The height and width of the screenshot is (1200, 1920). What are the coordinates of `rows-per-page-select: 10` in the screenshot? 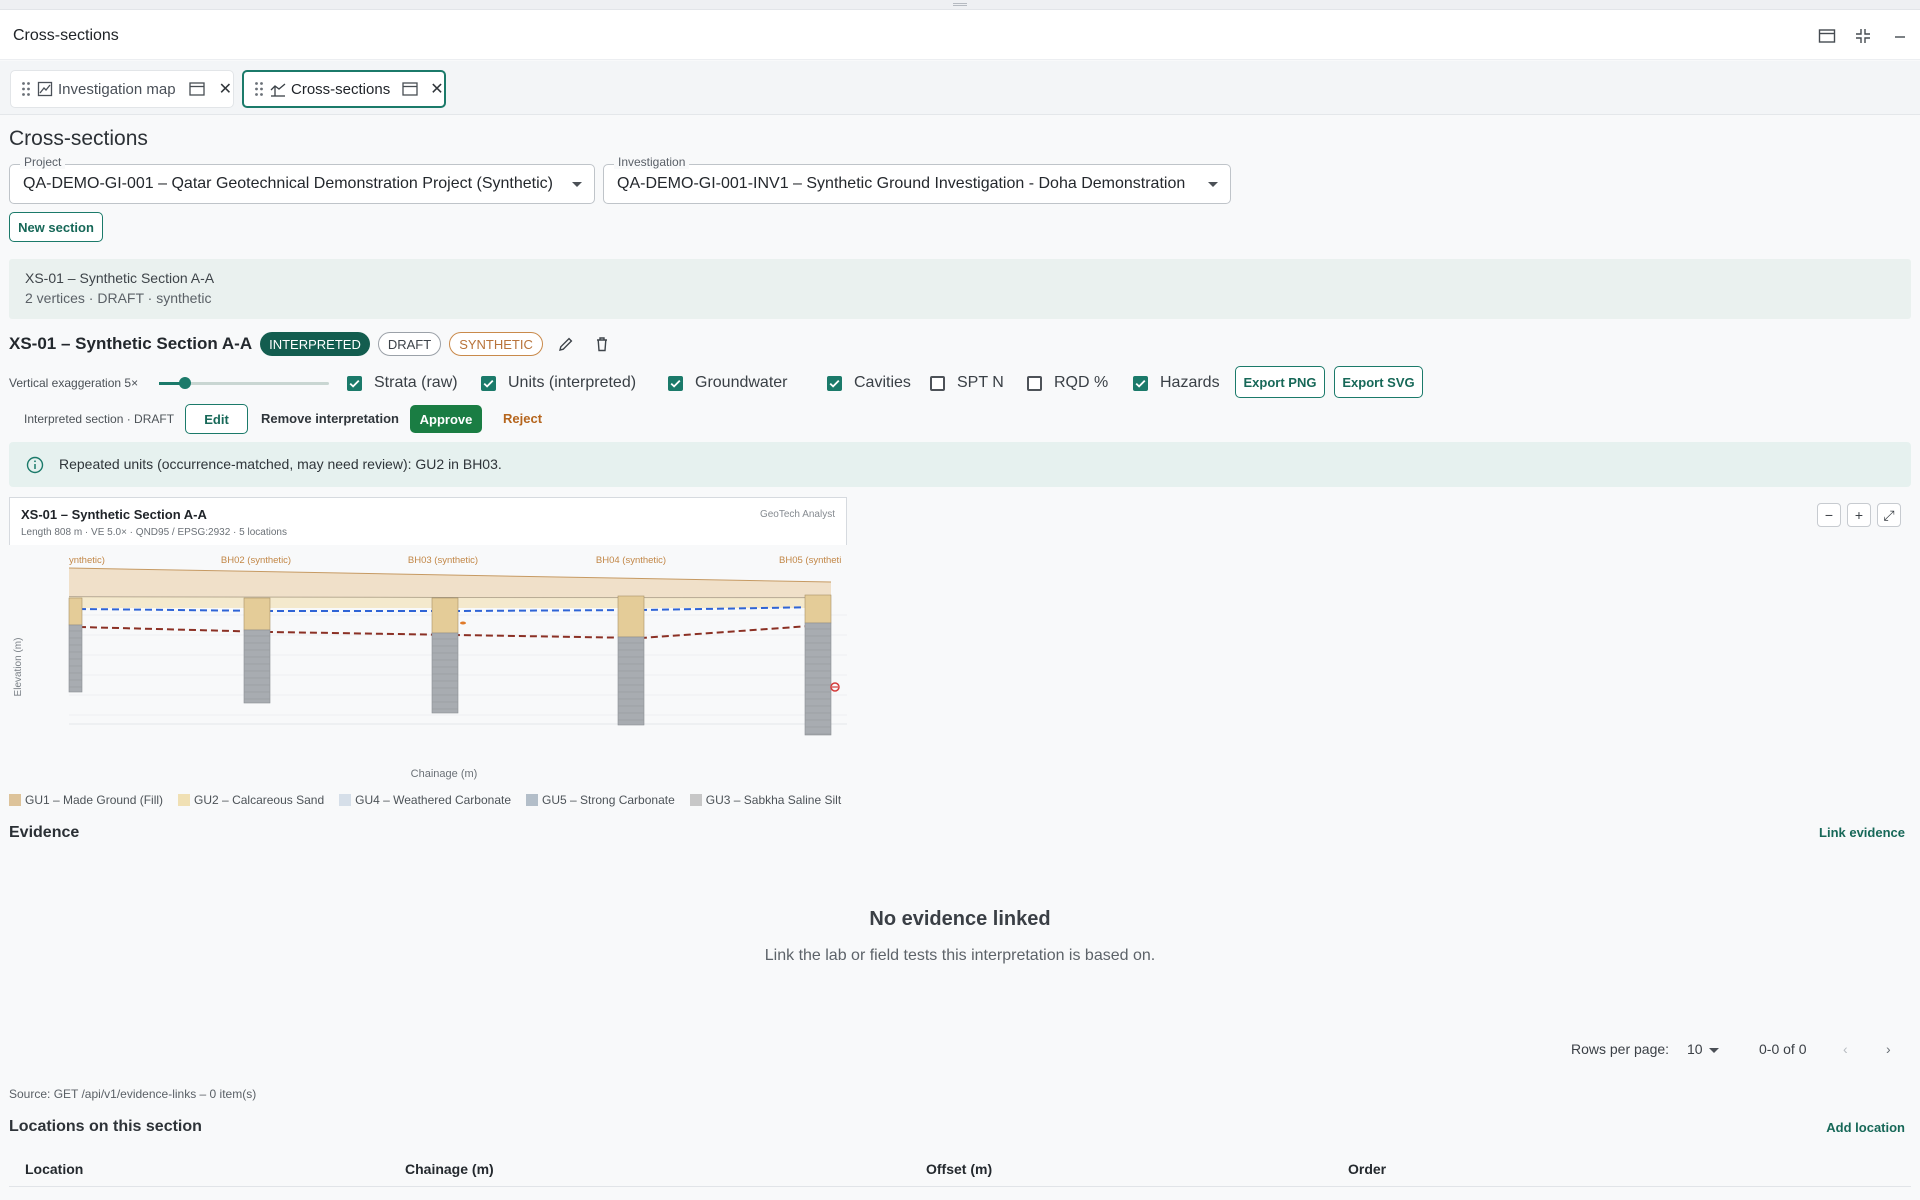 It's located at (1703, 1049).